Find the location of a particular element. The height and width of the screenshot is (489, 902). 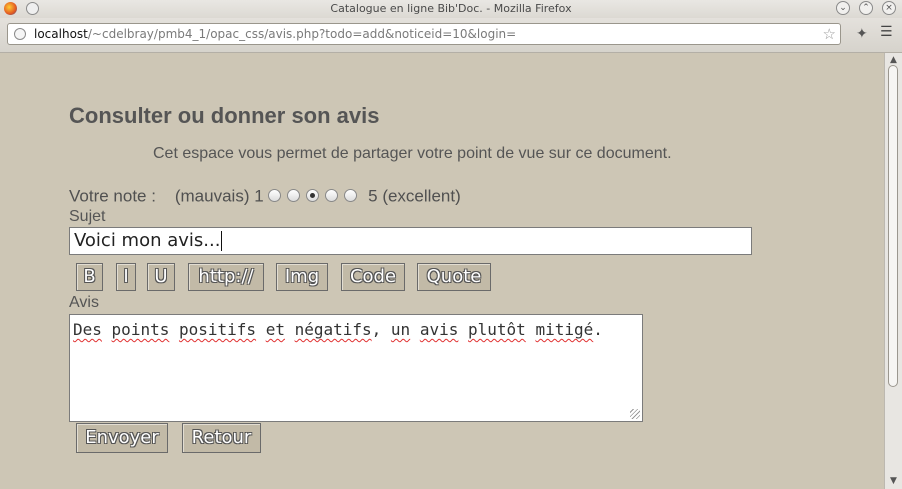

minimize-icon: ⌄ is located at coordinates (843, 8).